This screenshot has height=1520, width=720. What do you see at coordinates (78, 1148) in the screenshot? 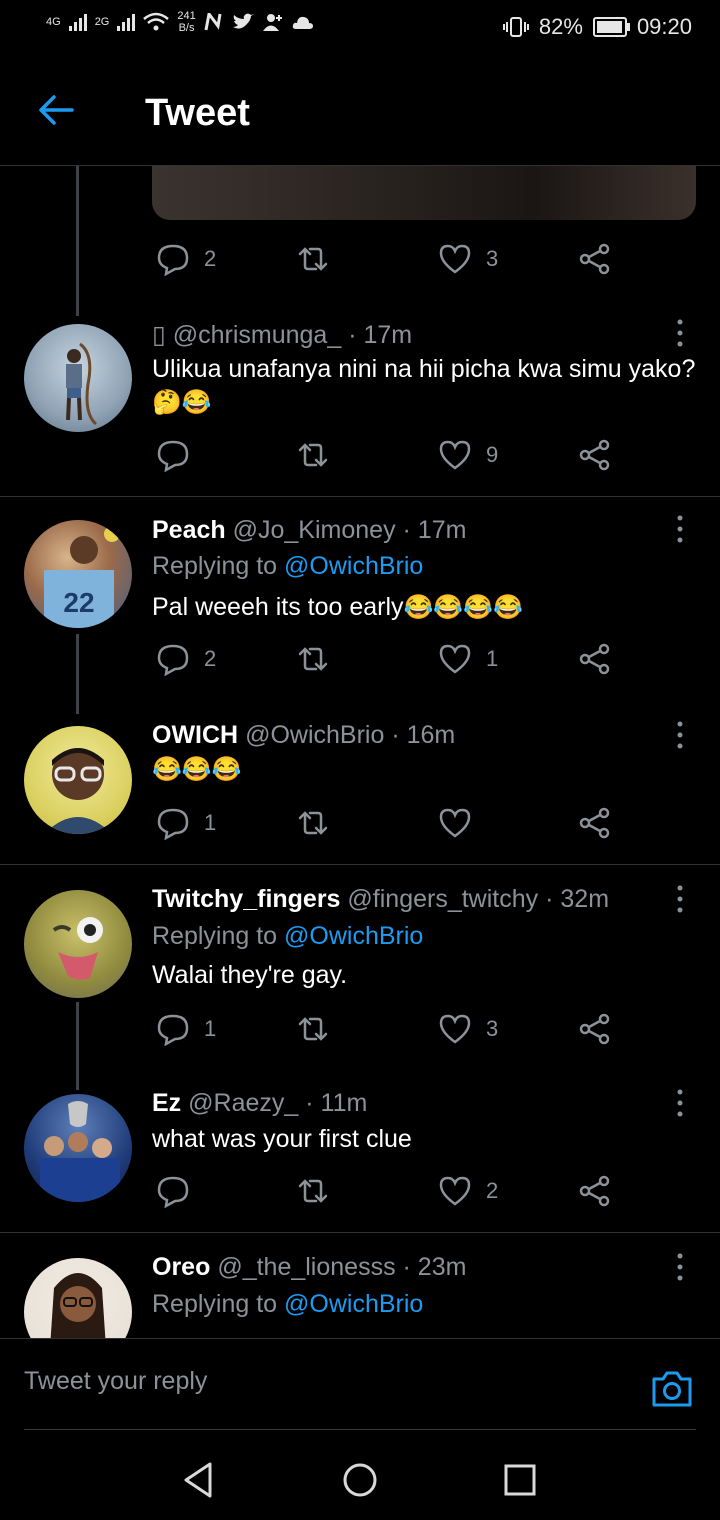
I see `avatar-ez` at bounding box center [78, 1148].